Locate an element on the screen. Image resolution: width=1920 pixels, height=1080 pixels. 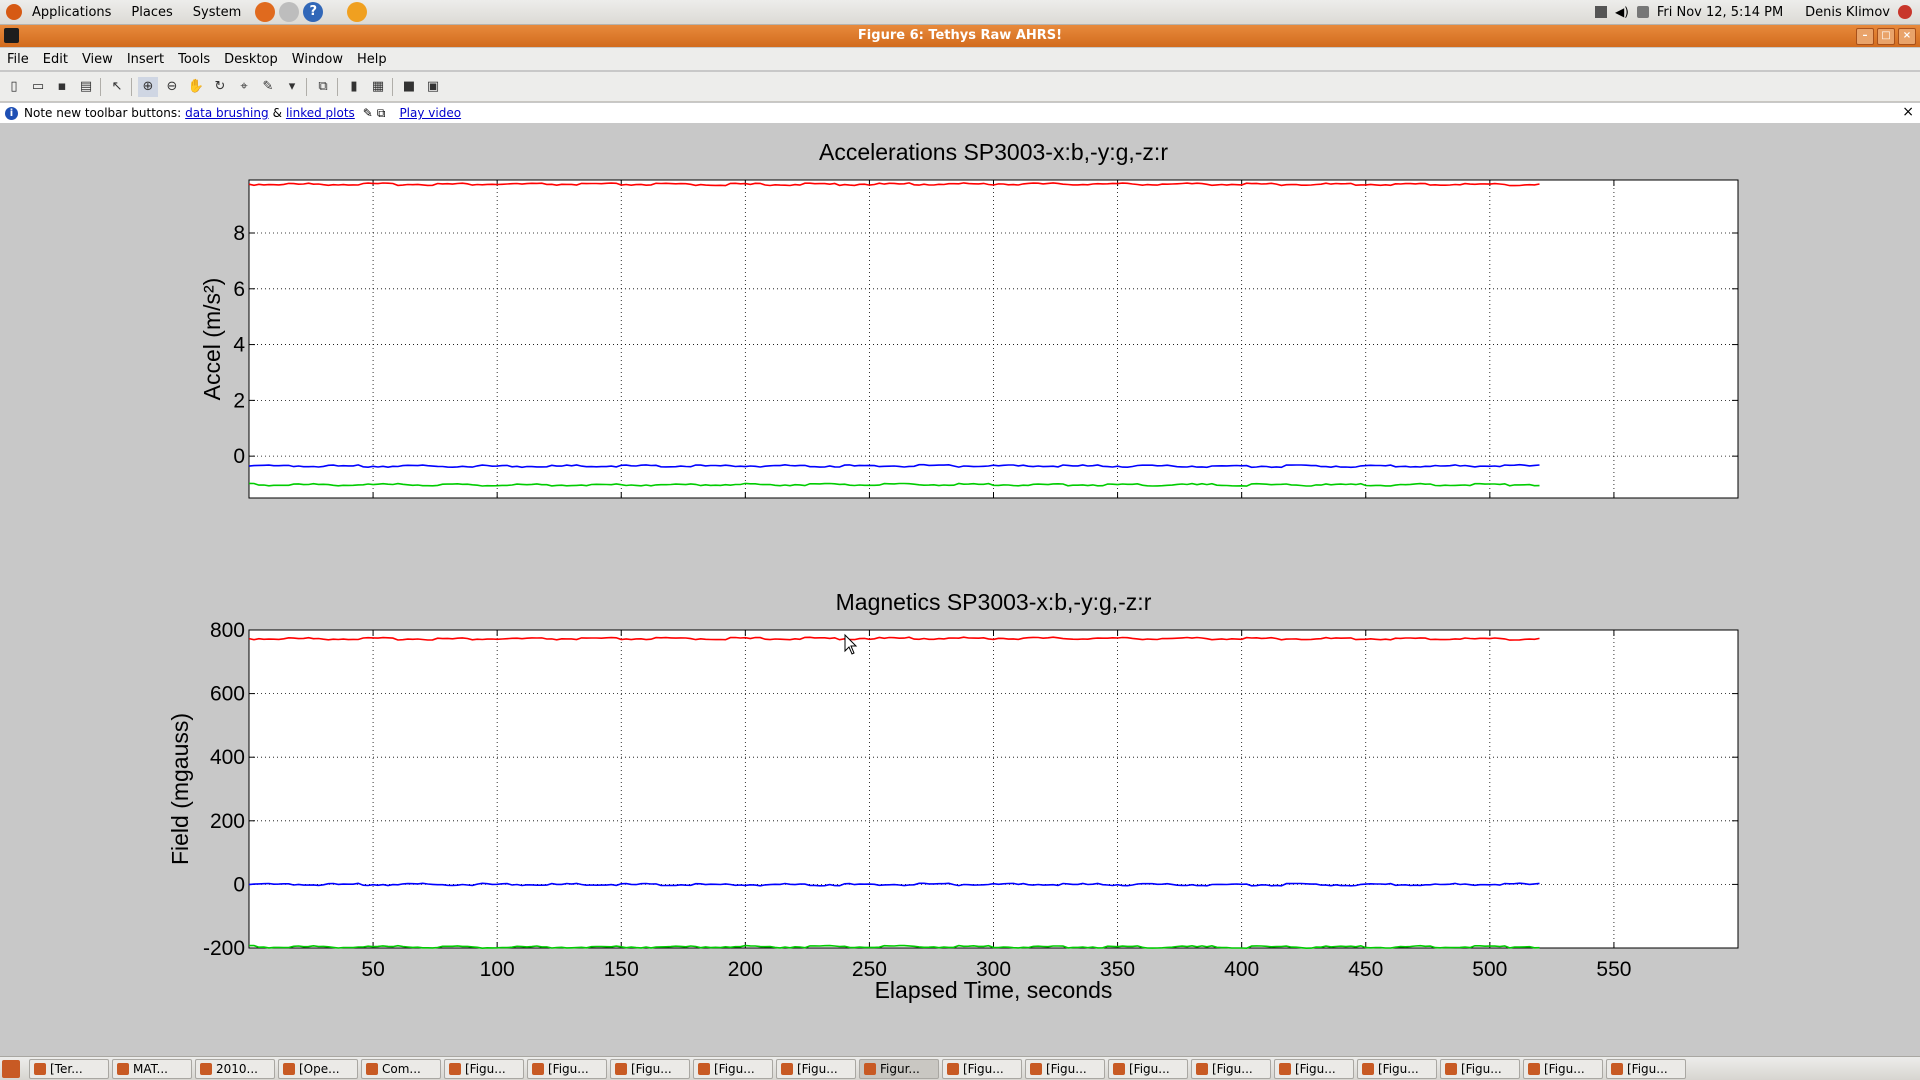
x-tick-label: 400 is located at coordinates (1241, 969).